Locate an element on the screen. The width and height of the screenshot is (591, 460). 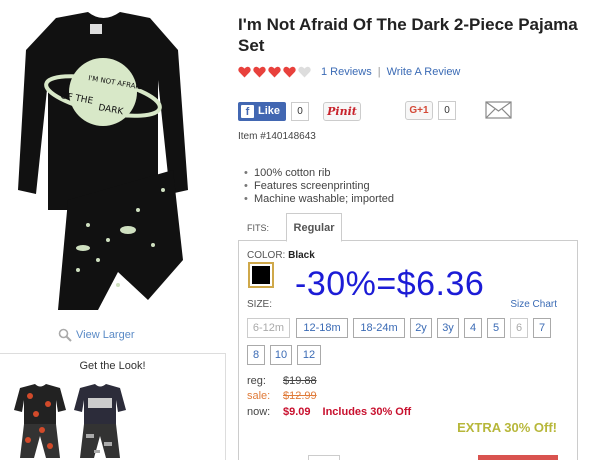
fits-label: FITS: is located at coordinates (258, 228).